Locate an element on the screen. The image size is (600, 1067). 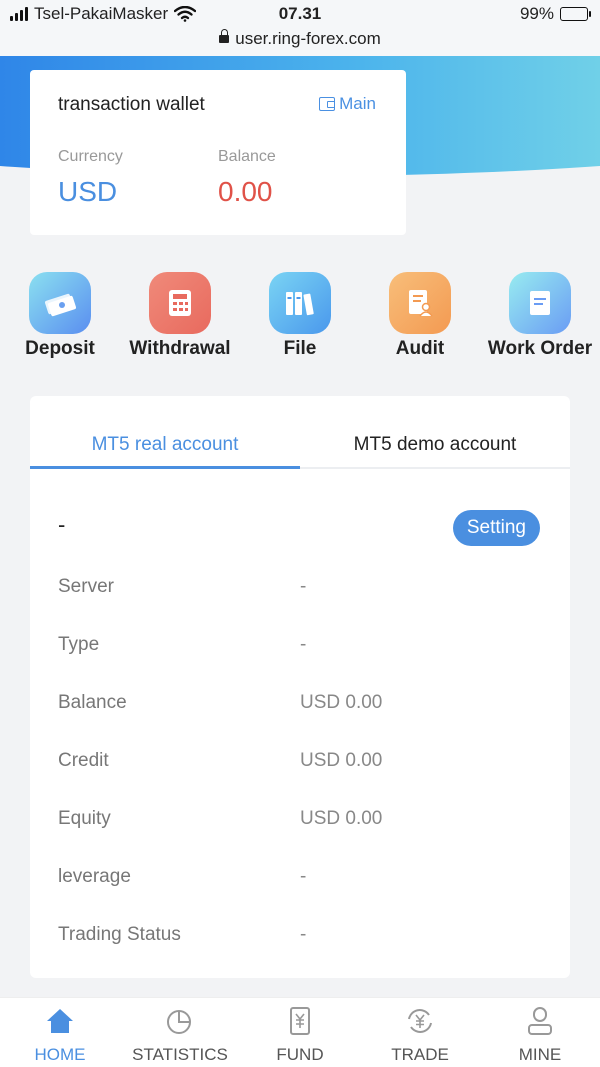
nav-home-label: HOME is located at coordinates (60, 1054).